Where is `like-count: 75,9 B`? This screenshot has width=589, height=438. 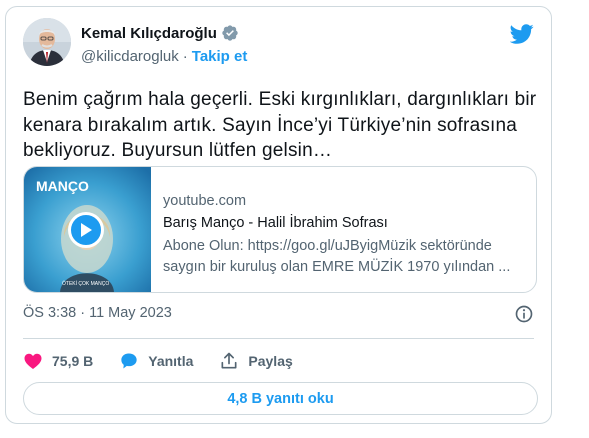 like-count: 75,9 B is located at coordinates (73, 361).